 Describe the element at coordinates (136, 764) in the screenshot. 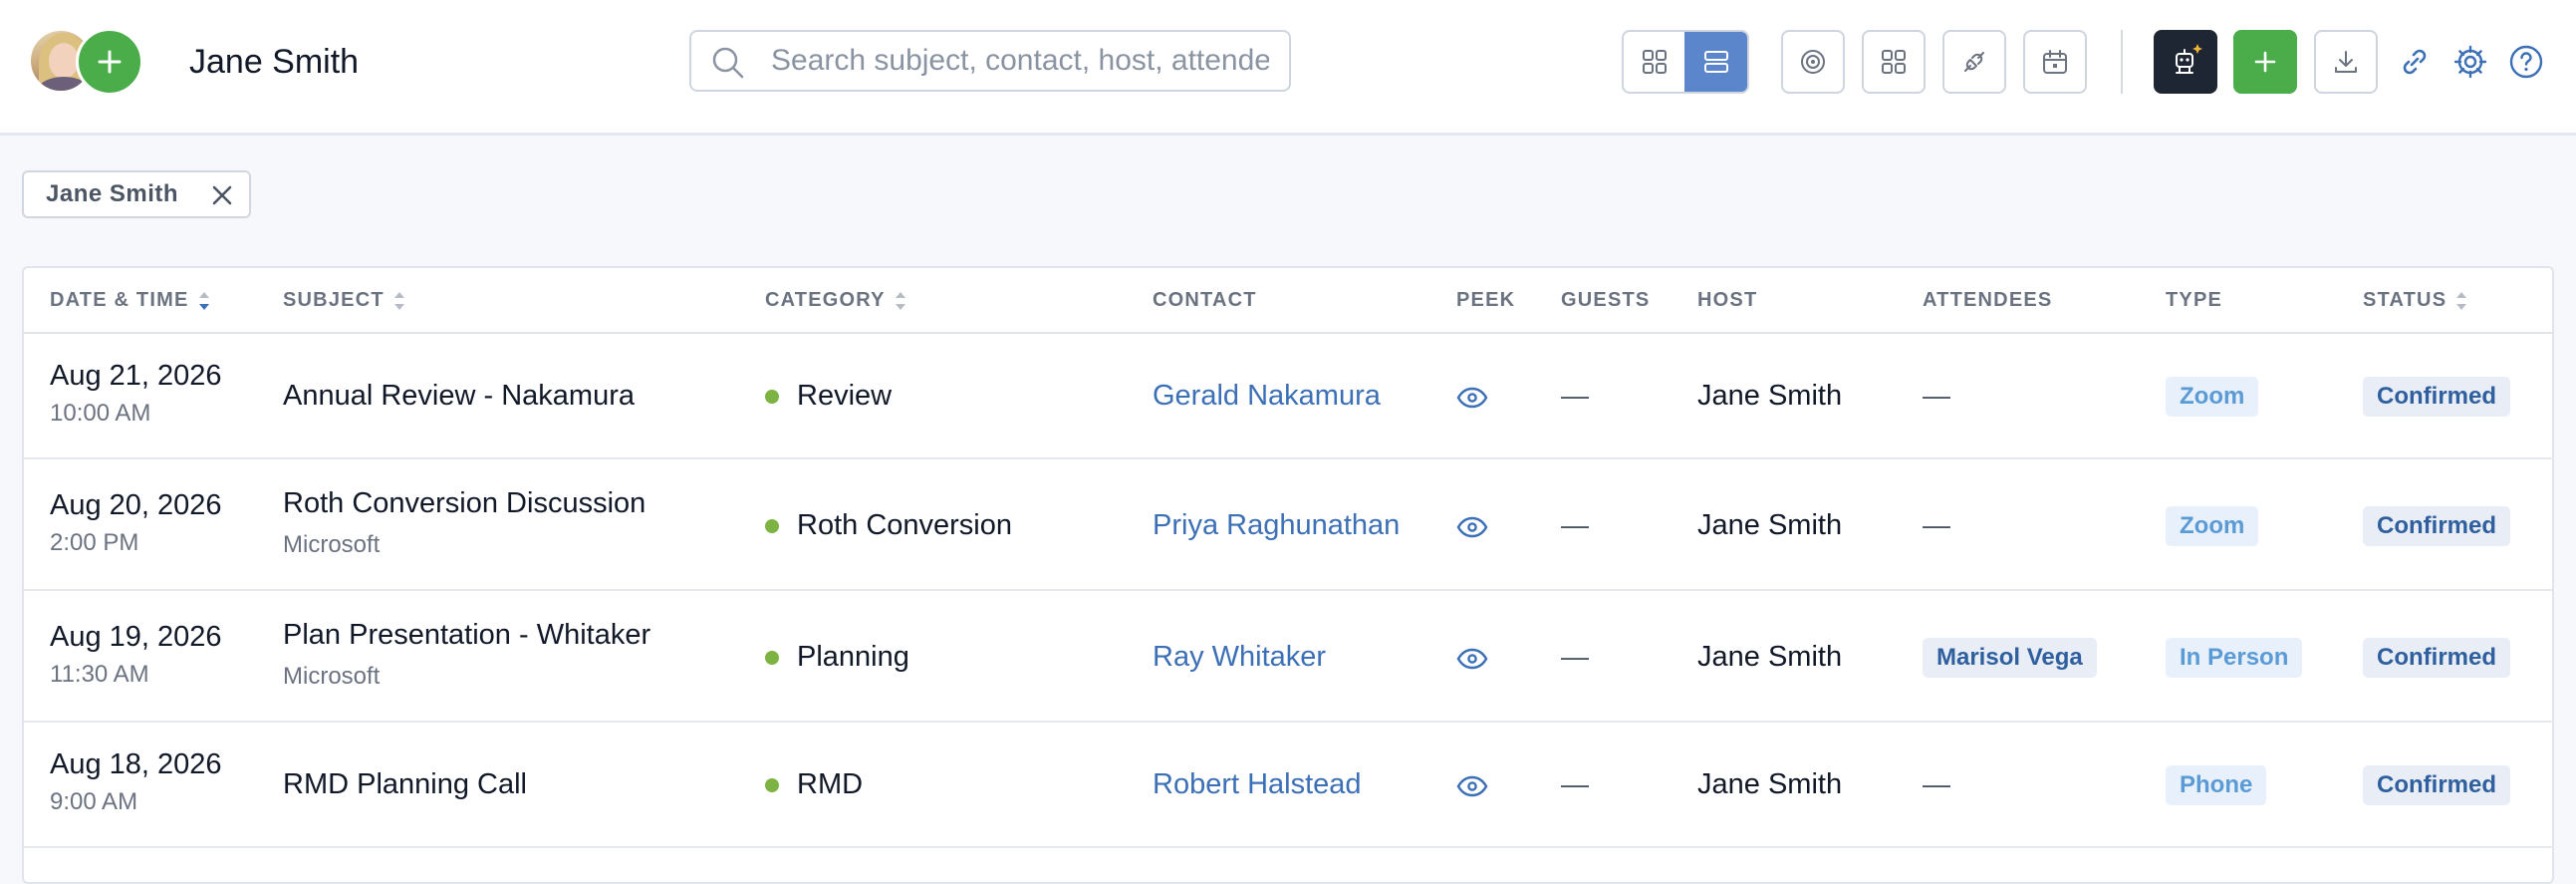

I see `row-date: Aug 18, 2026` at that location.